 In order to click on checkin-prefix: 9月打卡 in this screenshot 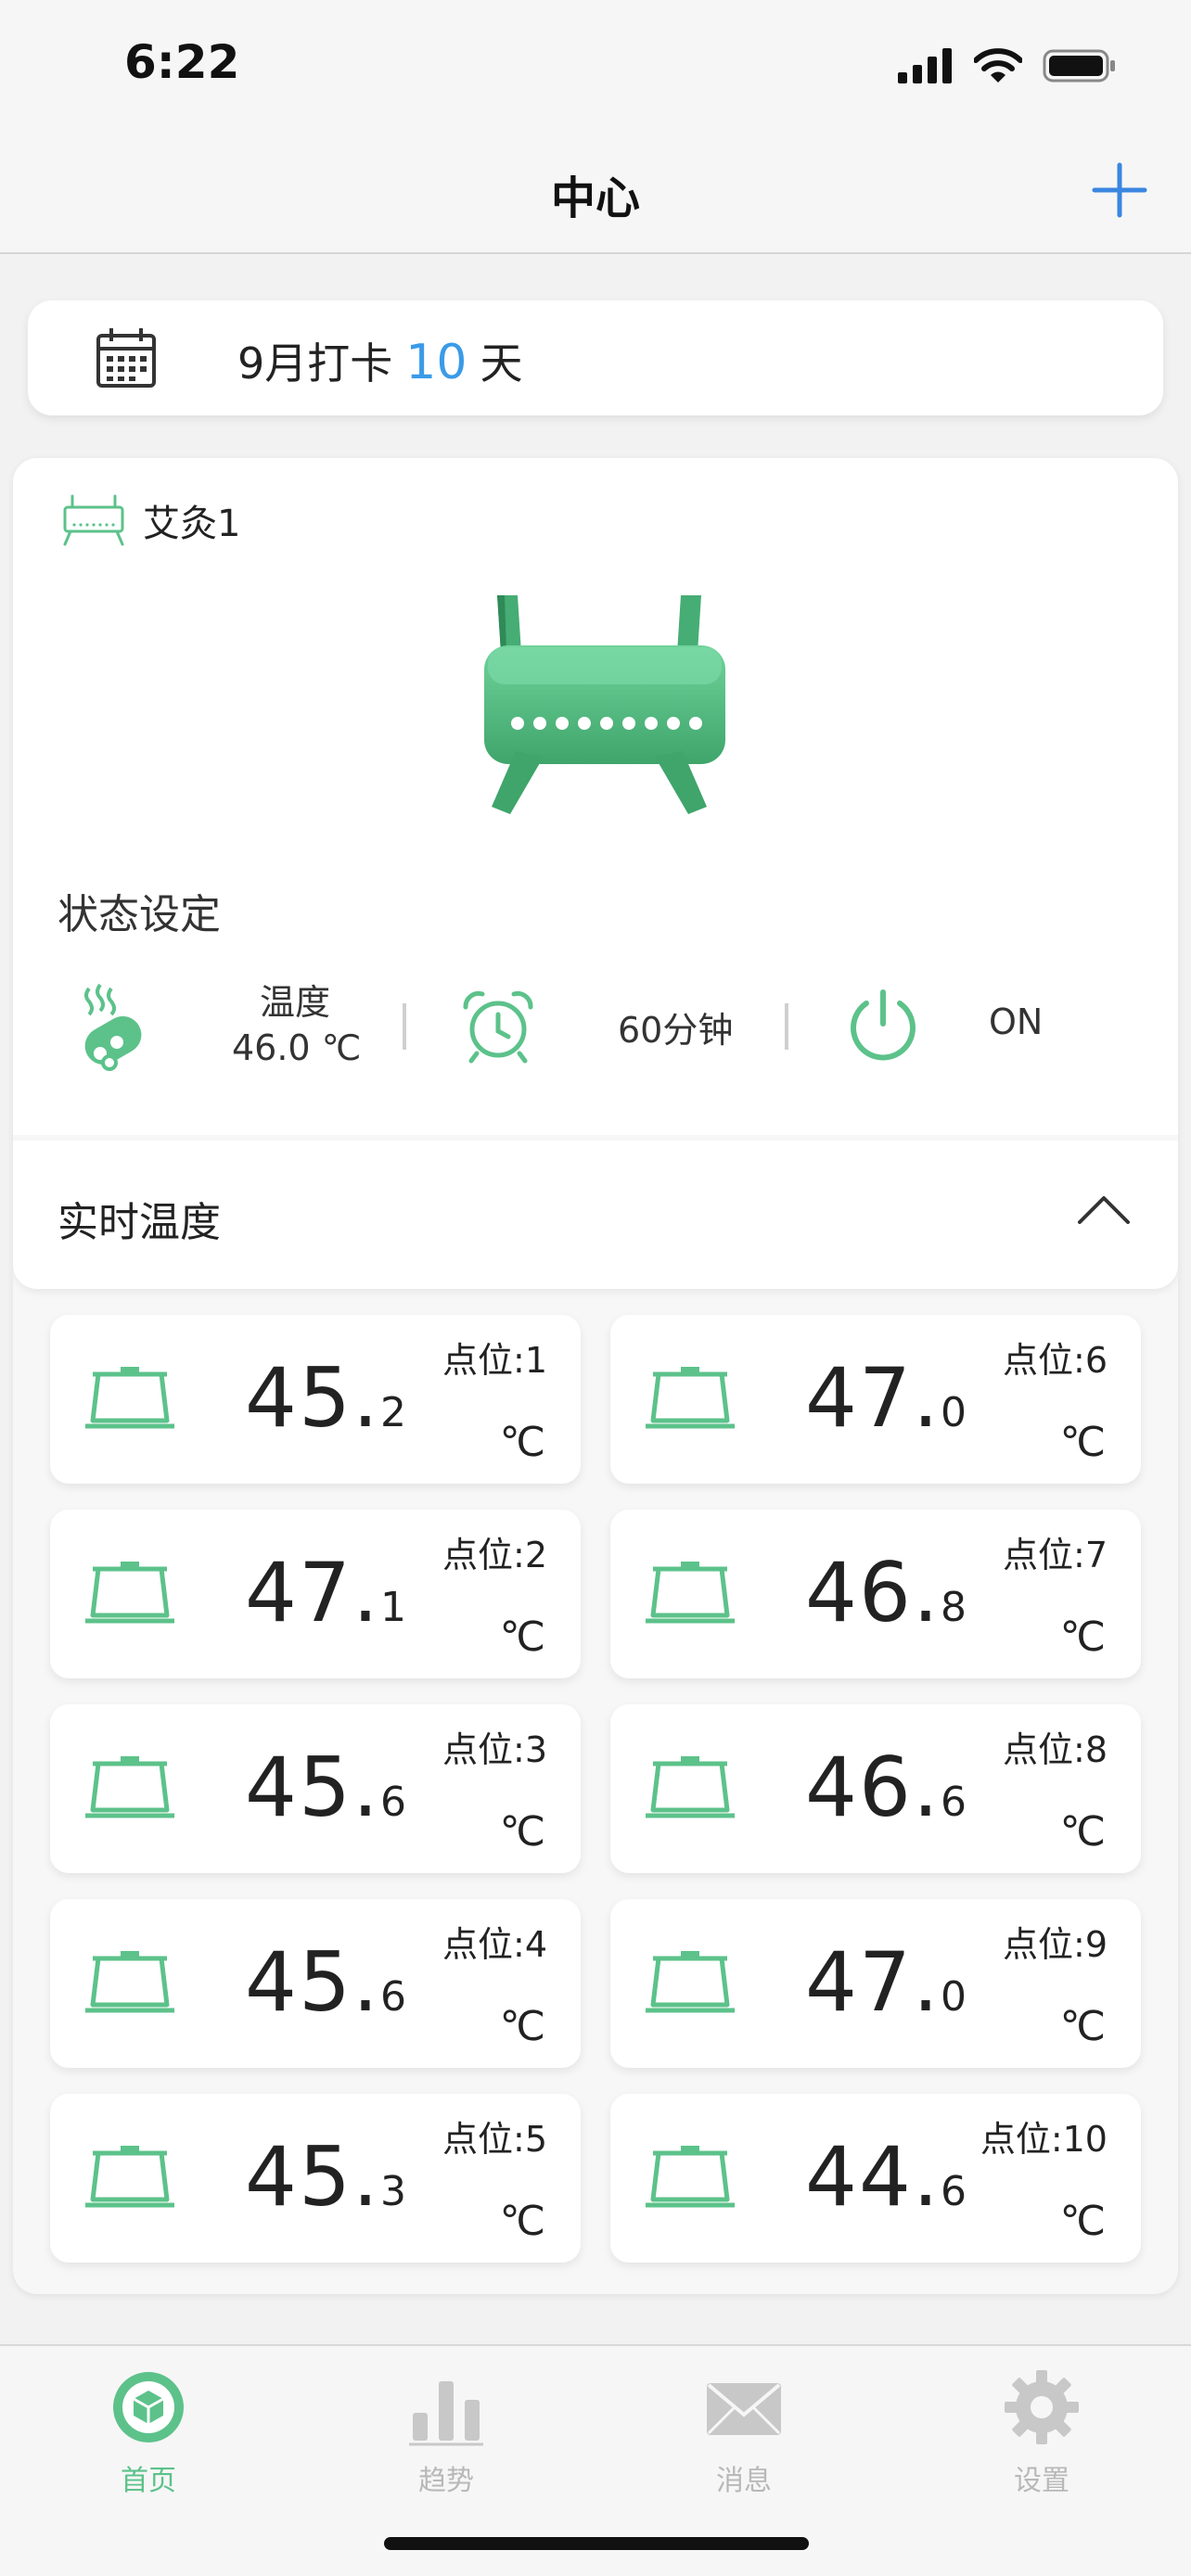, I will do `click(315, 363)`.